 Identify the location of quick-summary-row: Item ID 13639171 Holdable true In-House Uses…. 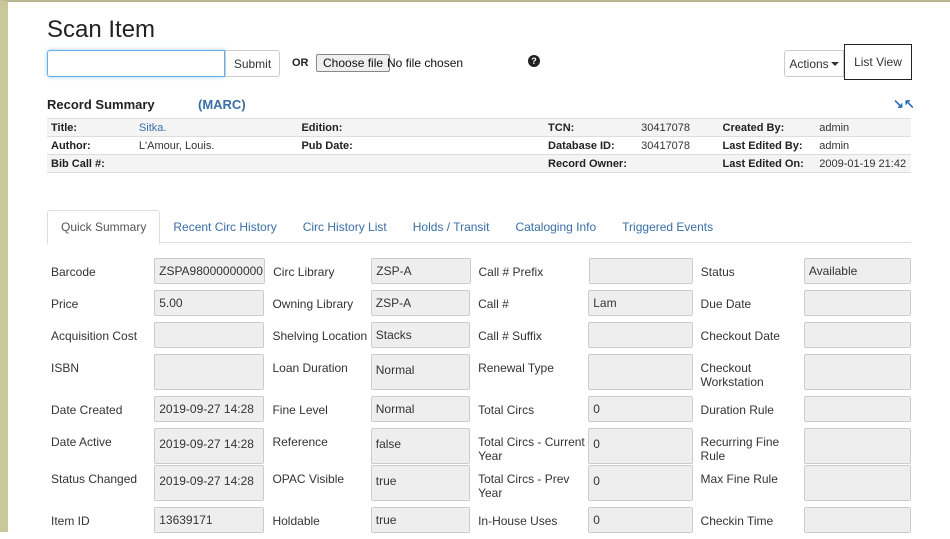
(479, 523).